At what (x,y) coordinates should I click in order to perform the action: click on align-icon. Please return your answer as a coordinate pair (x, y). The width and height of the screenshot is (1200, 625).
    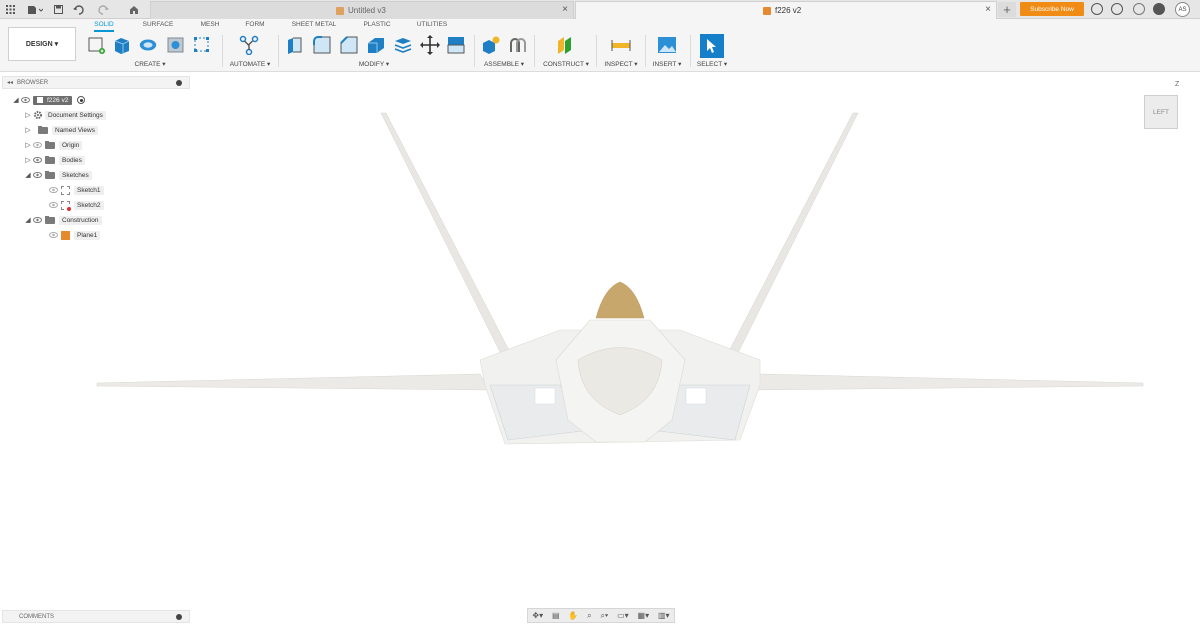
    Looking at the image, I should click on (456, 45).